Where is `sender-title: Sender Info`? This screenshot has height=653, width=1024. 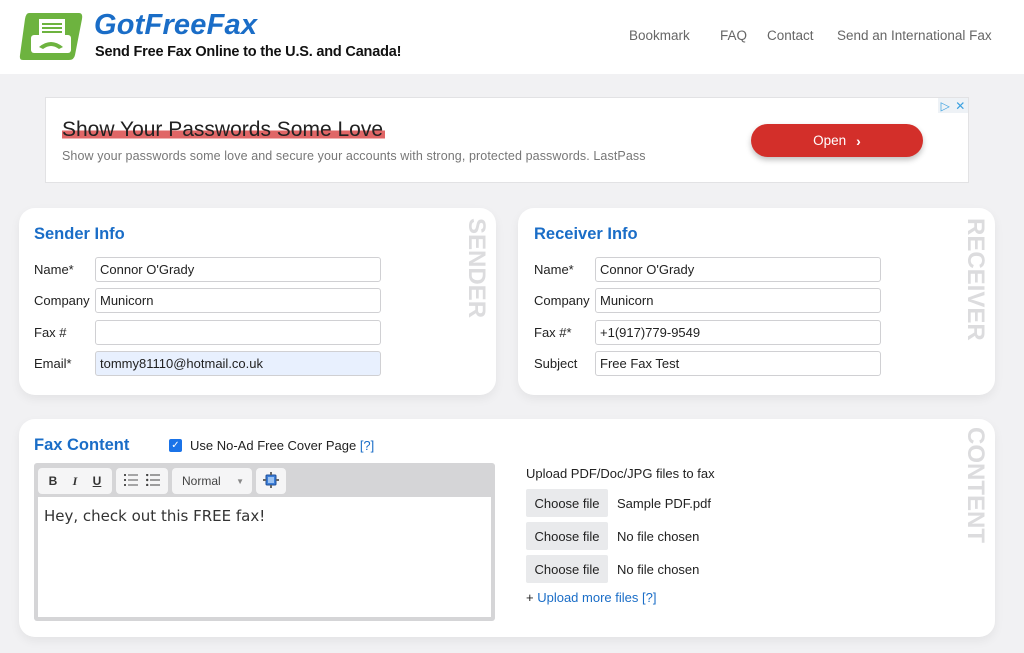
sender-title: Sender Info is located at coordinates (79, 234).